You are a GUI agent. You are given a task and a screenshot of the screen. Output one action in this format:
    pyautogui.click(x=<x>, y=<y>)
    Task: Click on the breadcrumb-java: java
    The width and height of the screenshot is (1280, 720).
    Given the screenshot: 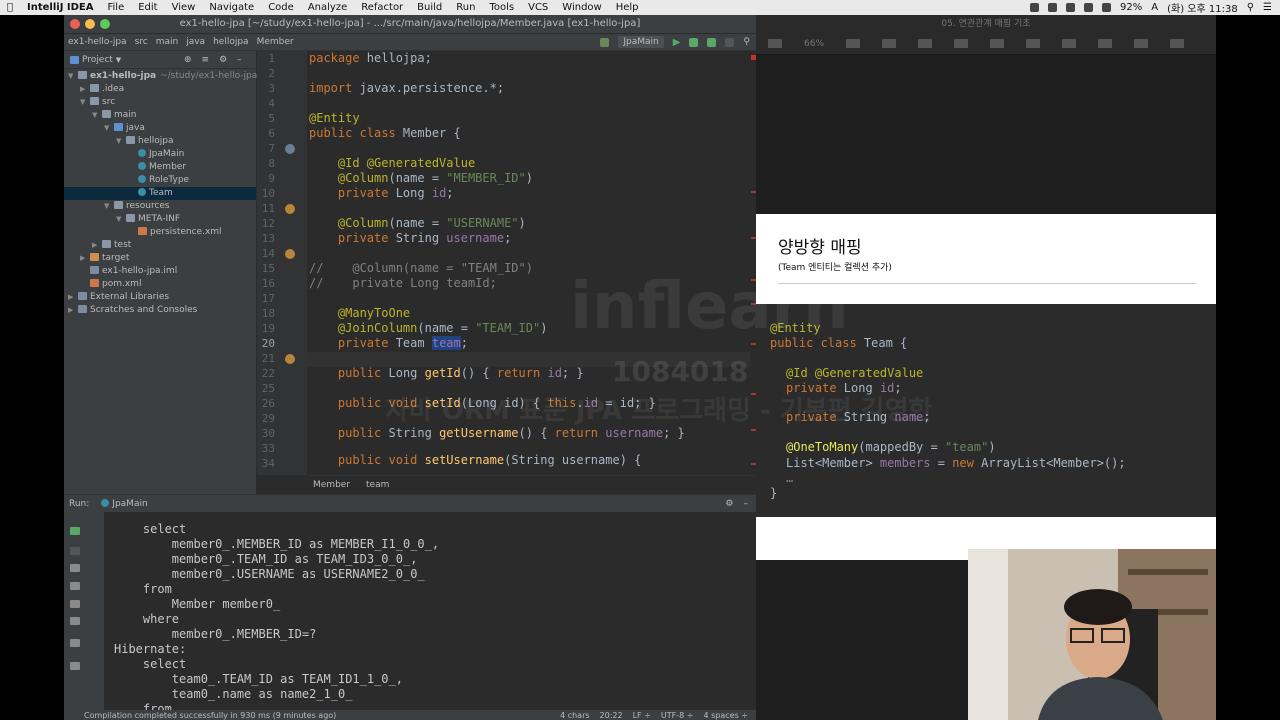 What is the action you would take?
    pyautogui.click(x=195, y=42)
    